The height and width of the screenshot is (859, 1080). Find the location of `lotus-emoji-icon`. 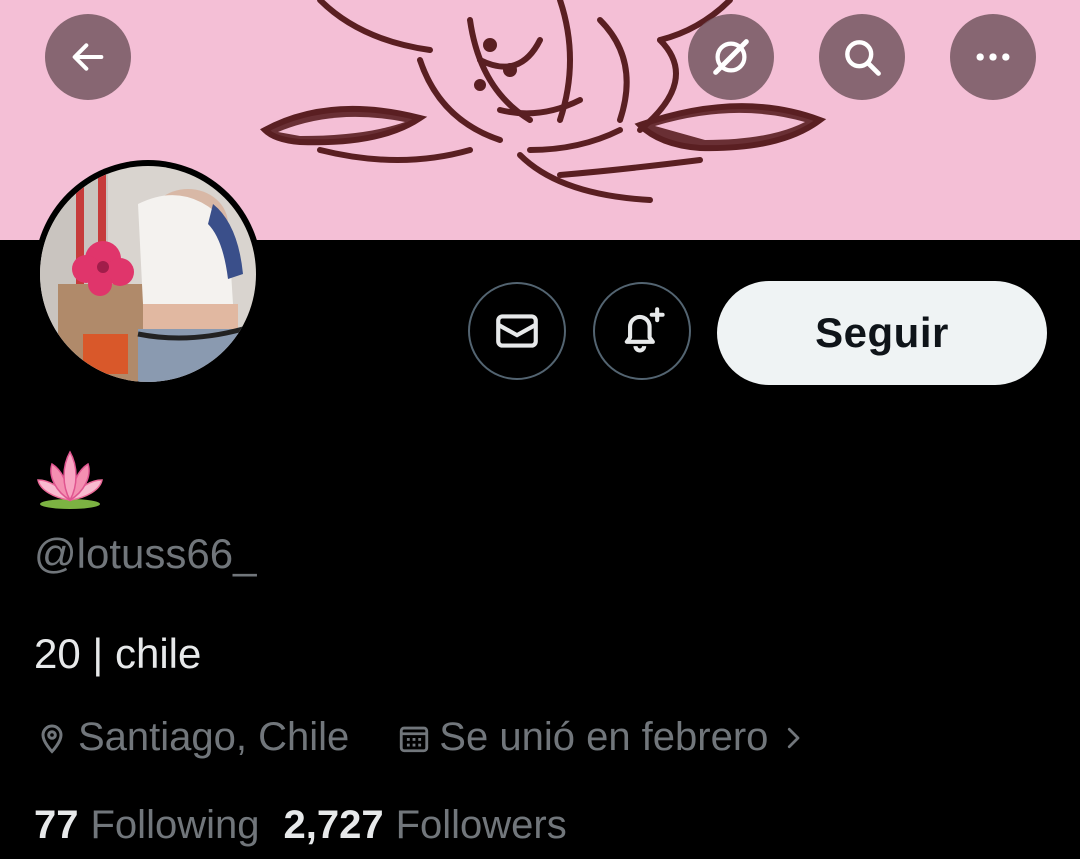

lotus-emoji-icon is located at coordinates (70, 479).